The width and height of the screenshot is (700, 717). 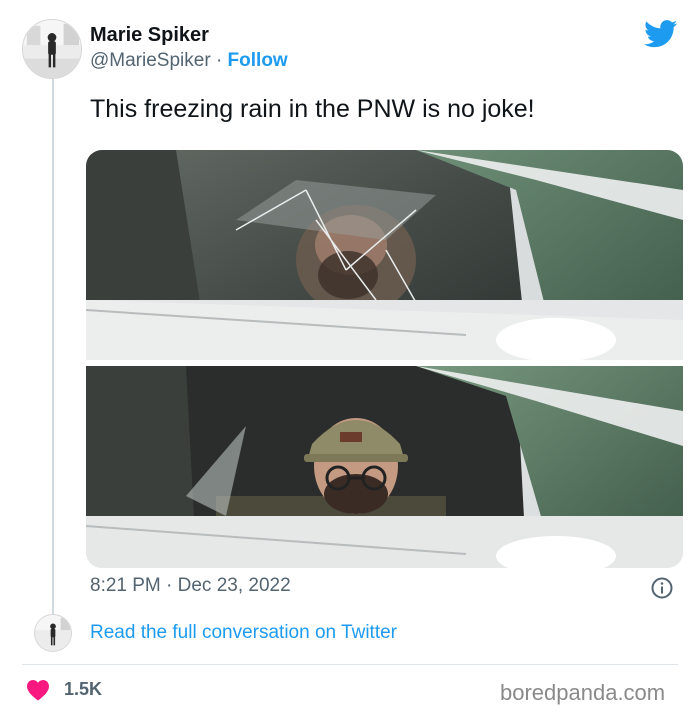 I want to click on author-handle-row: @MarieSpiker · Follow, so click(x=189, y=61).